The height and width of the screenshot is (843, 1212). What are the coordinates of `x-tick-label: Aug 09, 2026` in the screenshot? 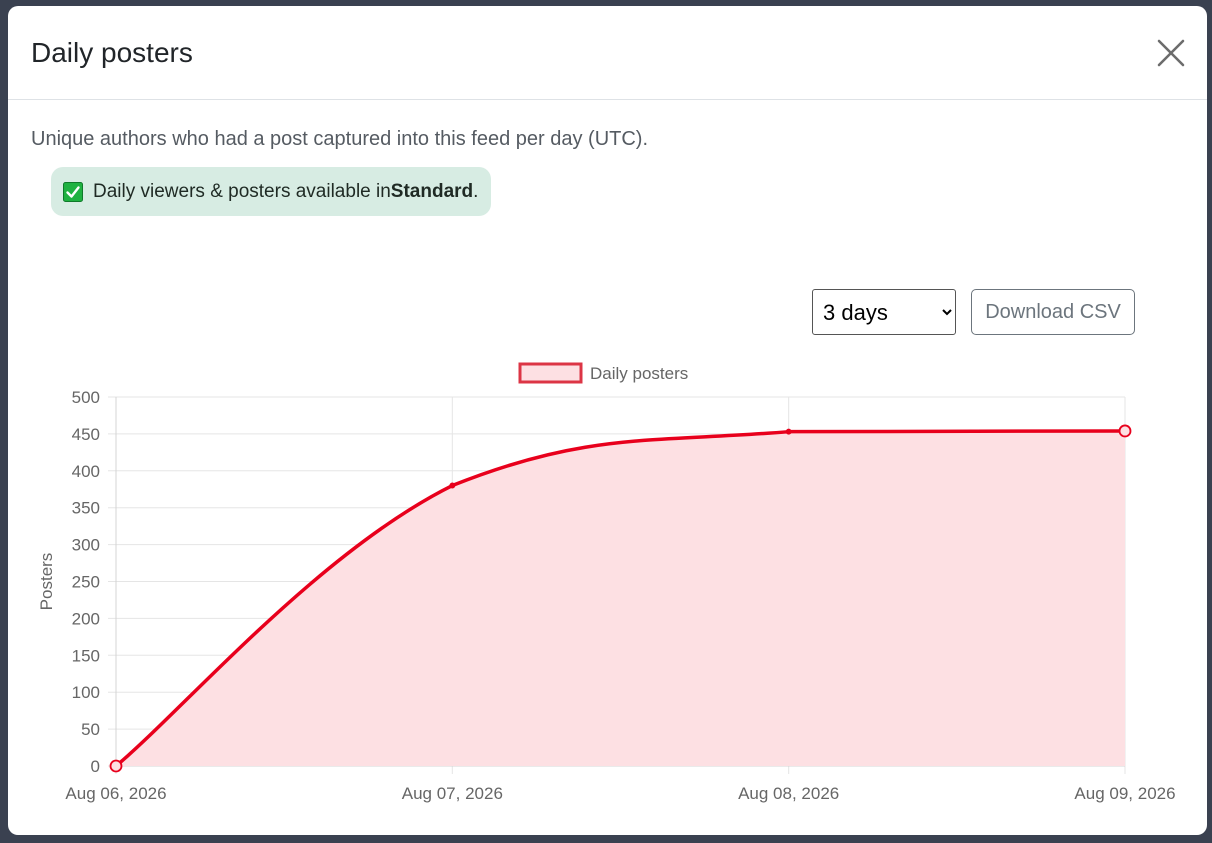 It's located at (1124, 793).